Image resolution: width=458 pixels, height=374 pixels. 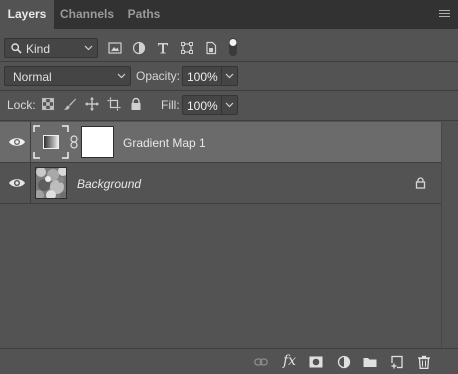 I want to click on panel-menu-icon, so click(x=444, y=14).